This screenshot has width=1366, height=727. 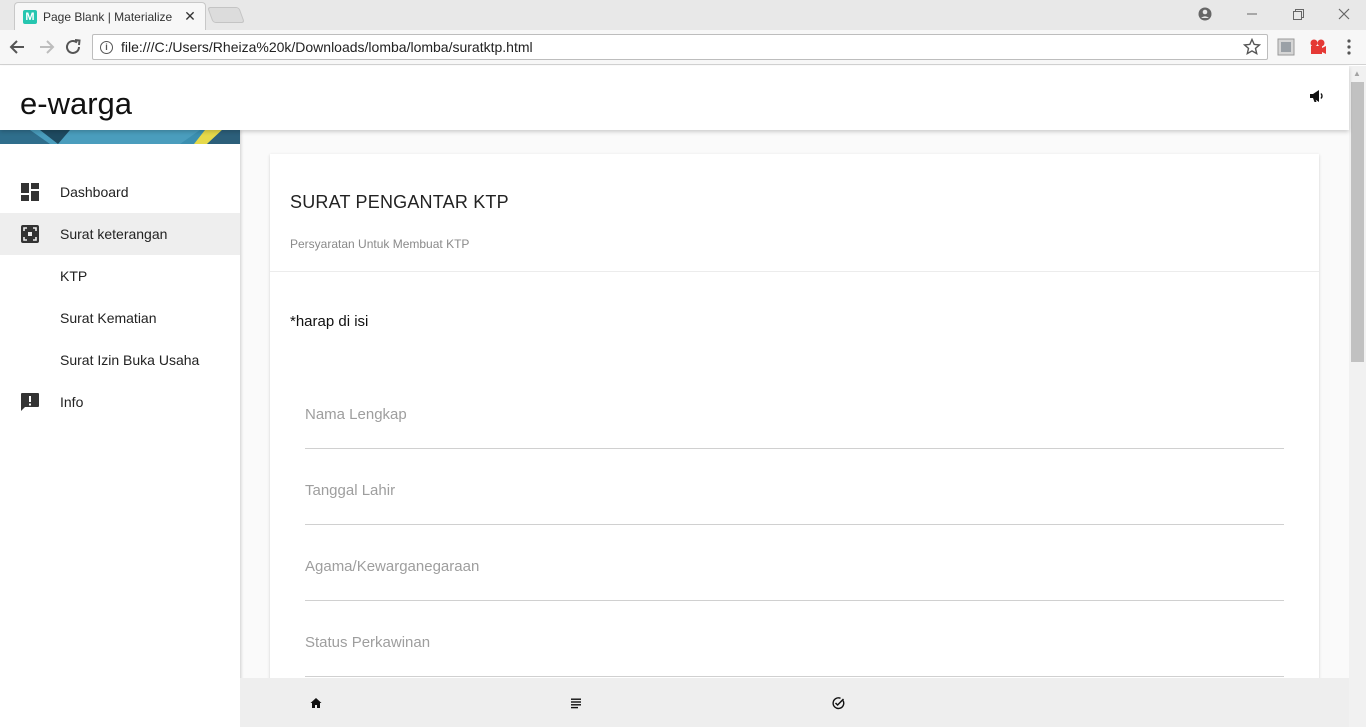 I want to click on dashboard-icon, so click(x=30, y=192).